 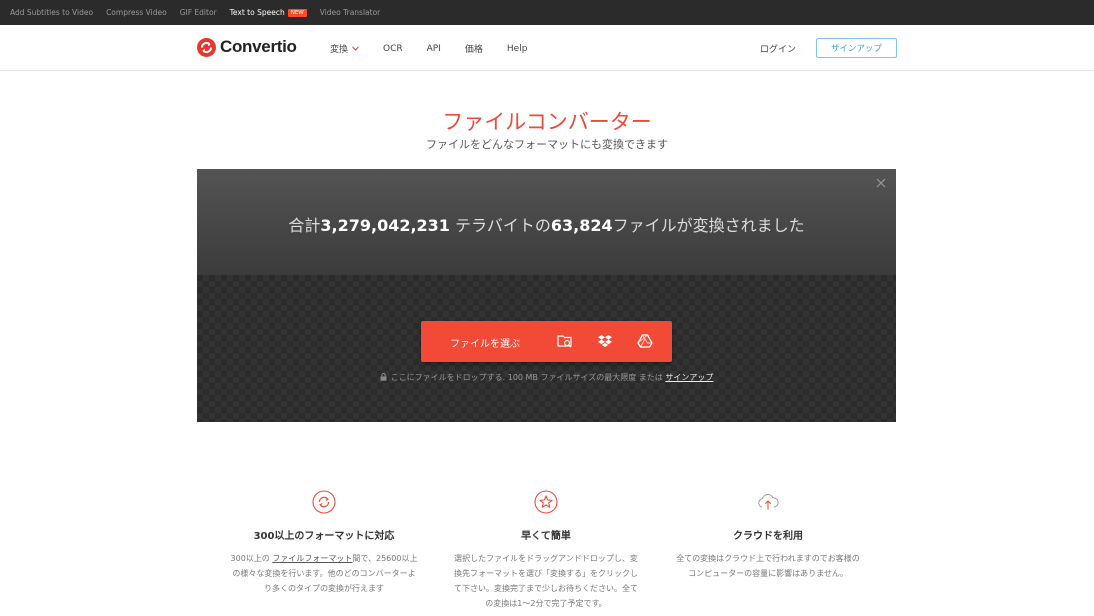 I want to click on main-nav: 変換 OCR API 価格 Help, so click(x=429, y=49).